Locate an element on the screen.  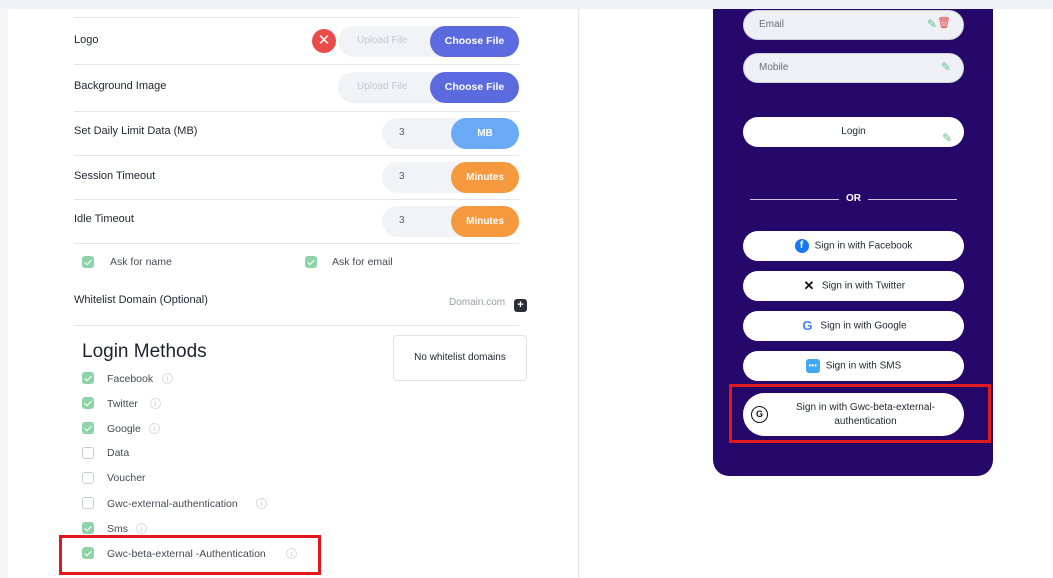
login-button: Login ✎ is located at coordinates (853, 132).